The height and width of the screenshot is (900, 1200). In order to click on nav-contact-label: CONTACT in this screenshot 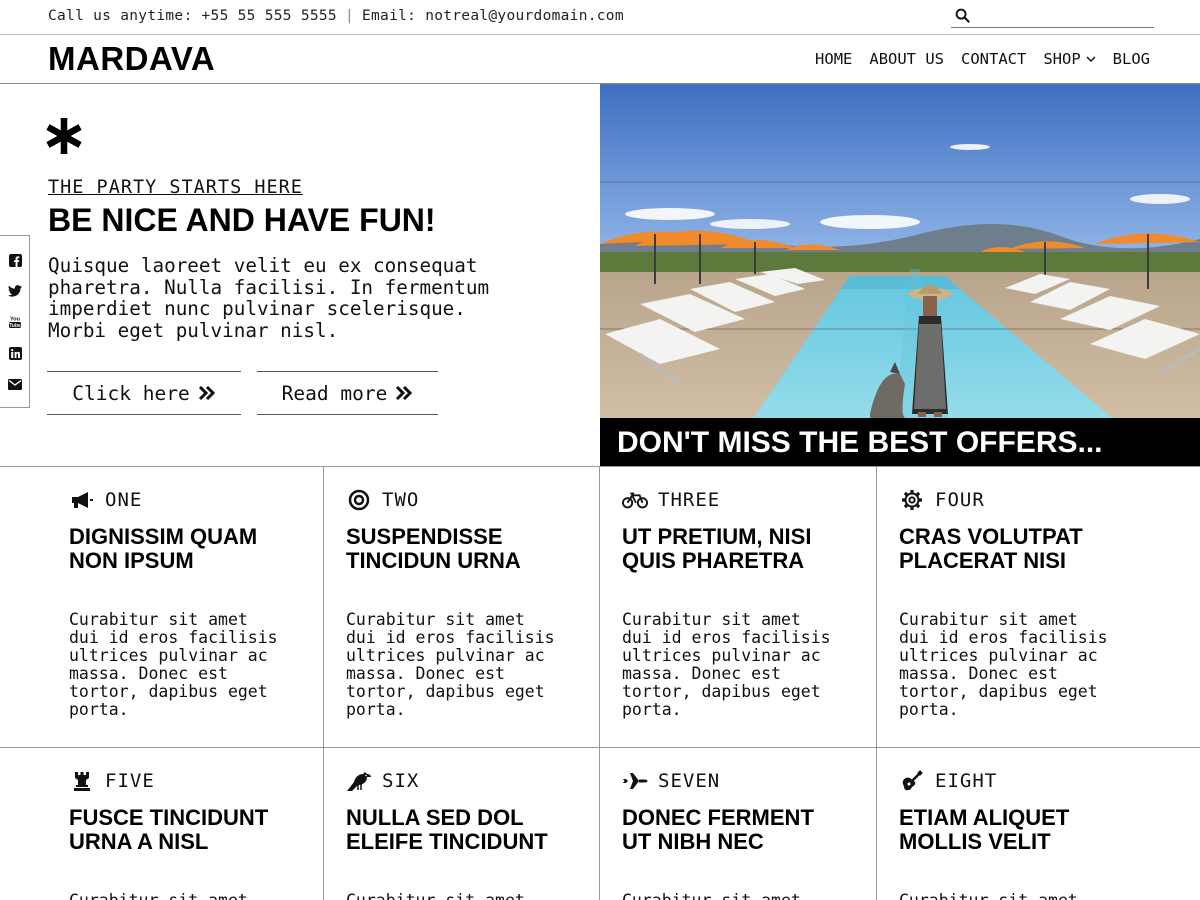, I will do `click(994, 59)`.